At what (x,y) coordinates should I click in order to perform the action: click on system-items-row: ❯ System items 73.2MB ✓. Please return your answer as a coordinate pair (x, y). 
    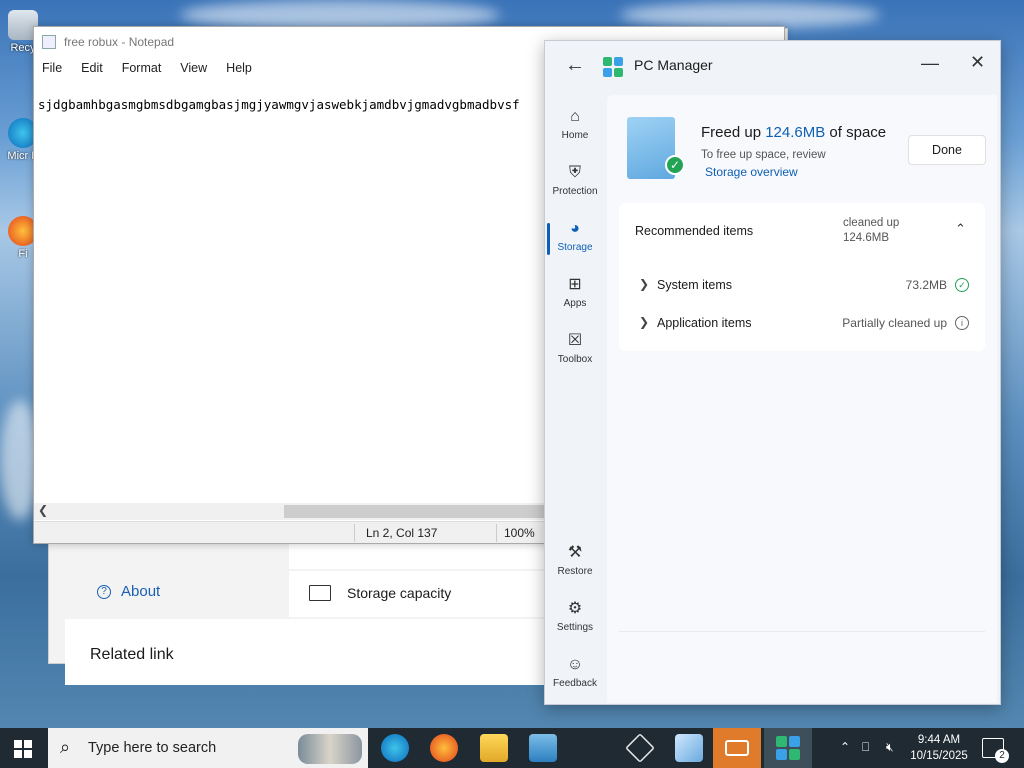
    Looking at the image, I should click on (804, 287).